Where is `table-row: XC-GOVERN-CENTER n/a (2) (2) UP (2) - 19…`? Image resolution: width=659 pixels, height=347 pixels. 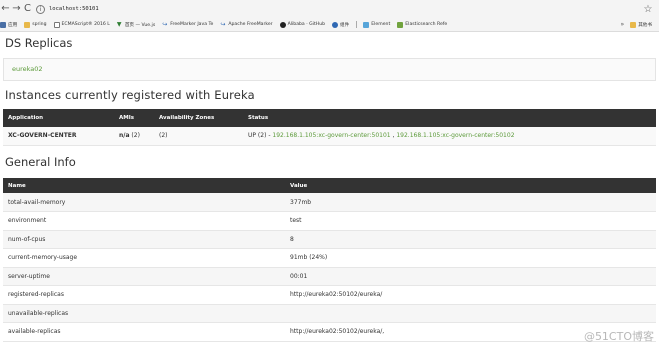
table-row: XC-GOVERN-CENTER n/a (2) (2) UP (2) - 19… is located at coordinates (329, 136).